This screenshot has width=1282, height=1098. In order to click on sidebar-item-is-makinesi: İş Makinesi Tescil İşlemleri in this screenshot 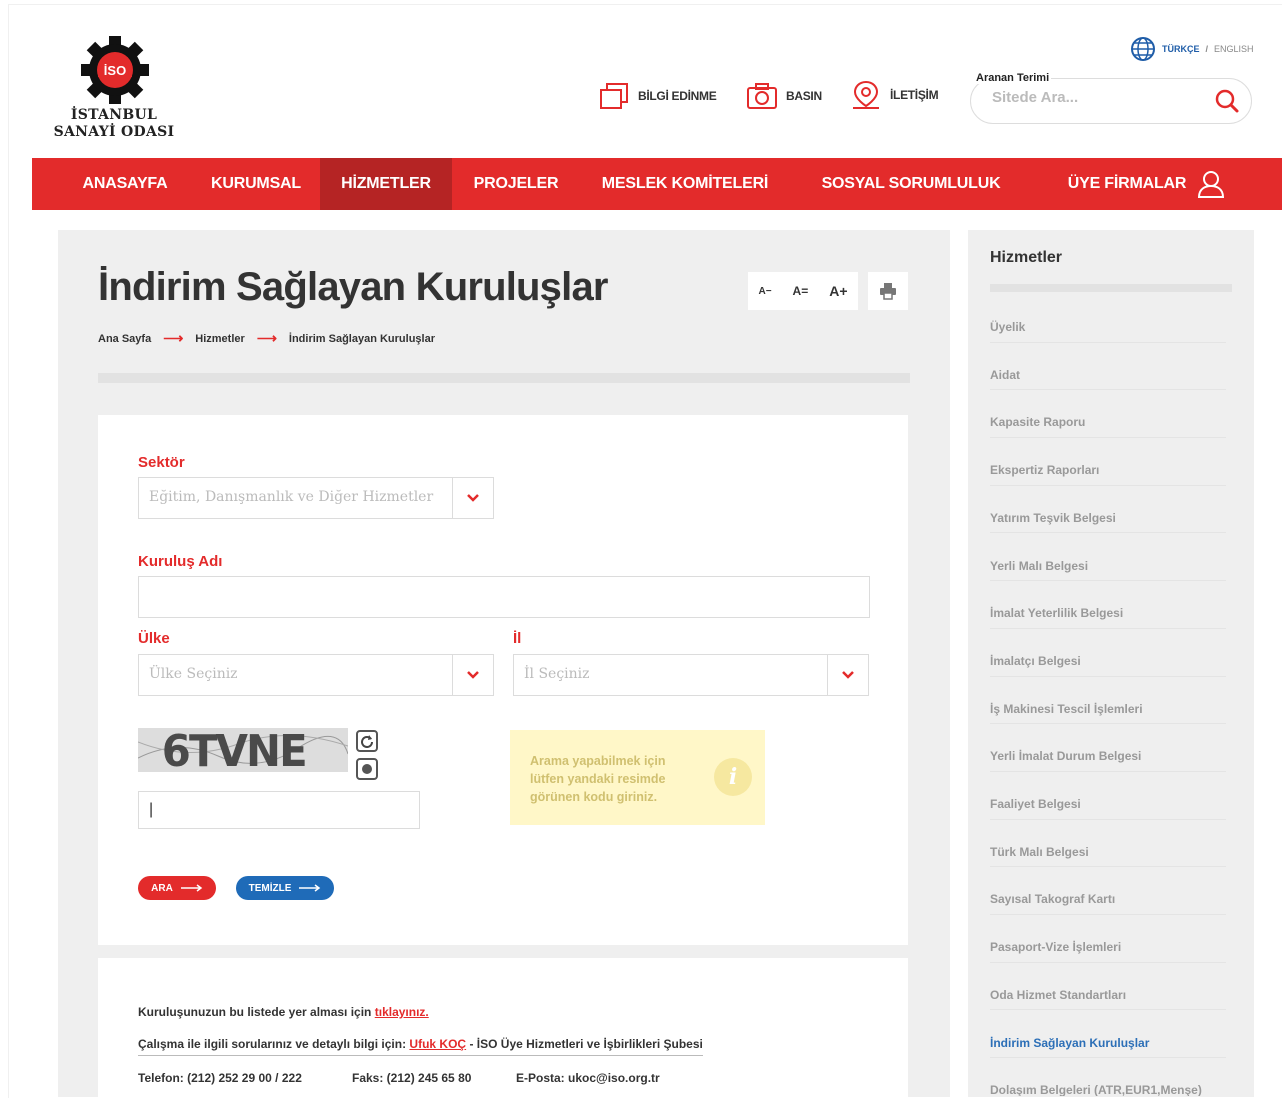, I will do `click(1108, 701)`.